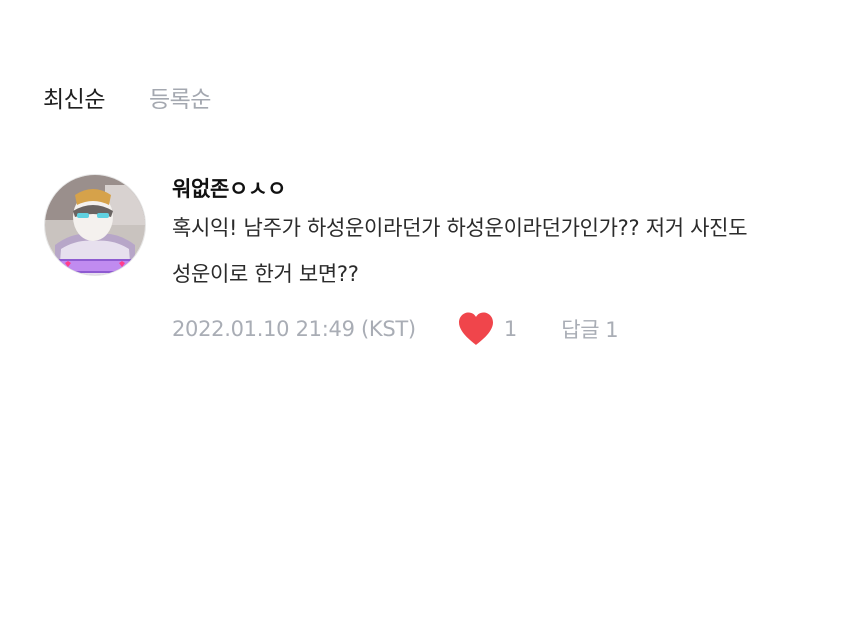  I want to click on like-count: 1, so click(510, 329).